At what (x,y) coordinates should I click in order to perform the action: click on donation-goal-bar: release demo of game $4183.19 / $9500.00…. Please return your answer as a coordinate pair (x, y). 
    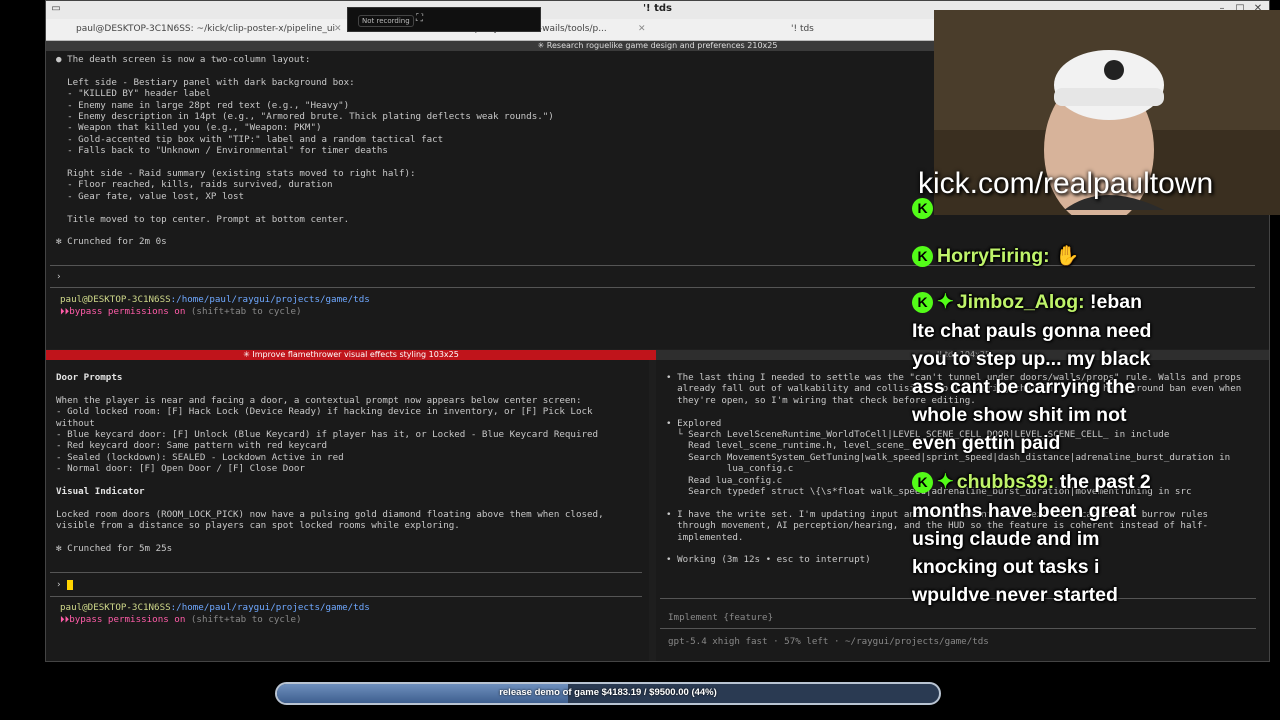
    Looking at the image, I should click on (608, 693).